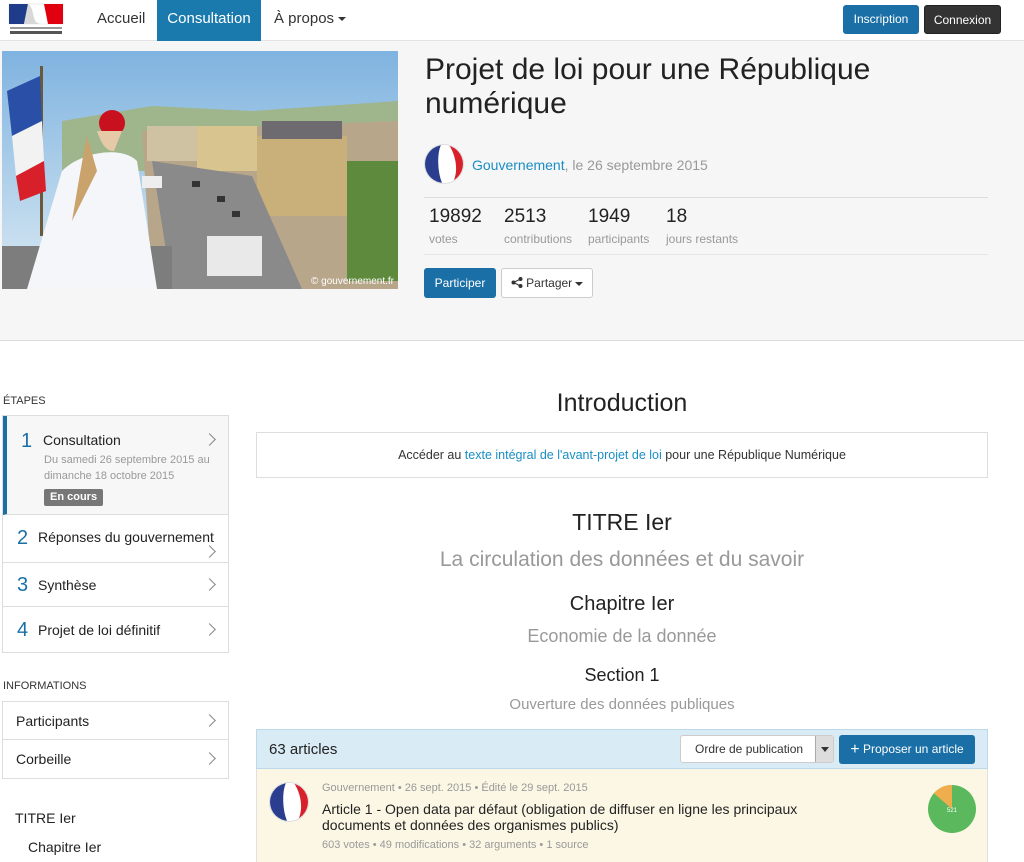 This screenshot has width=1024, height=862. Describe the element at coordinates (23, 585) in the screenshot. I see `step-number: 3` at that location.